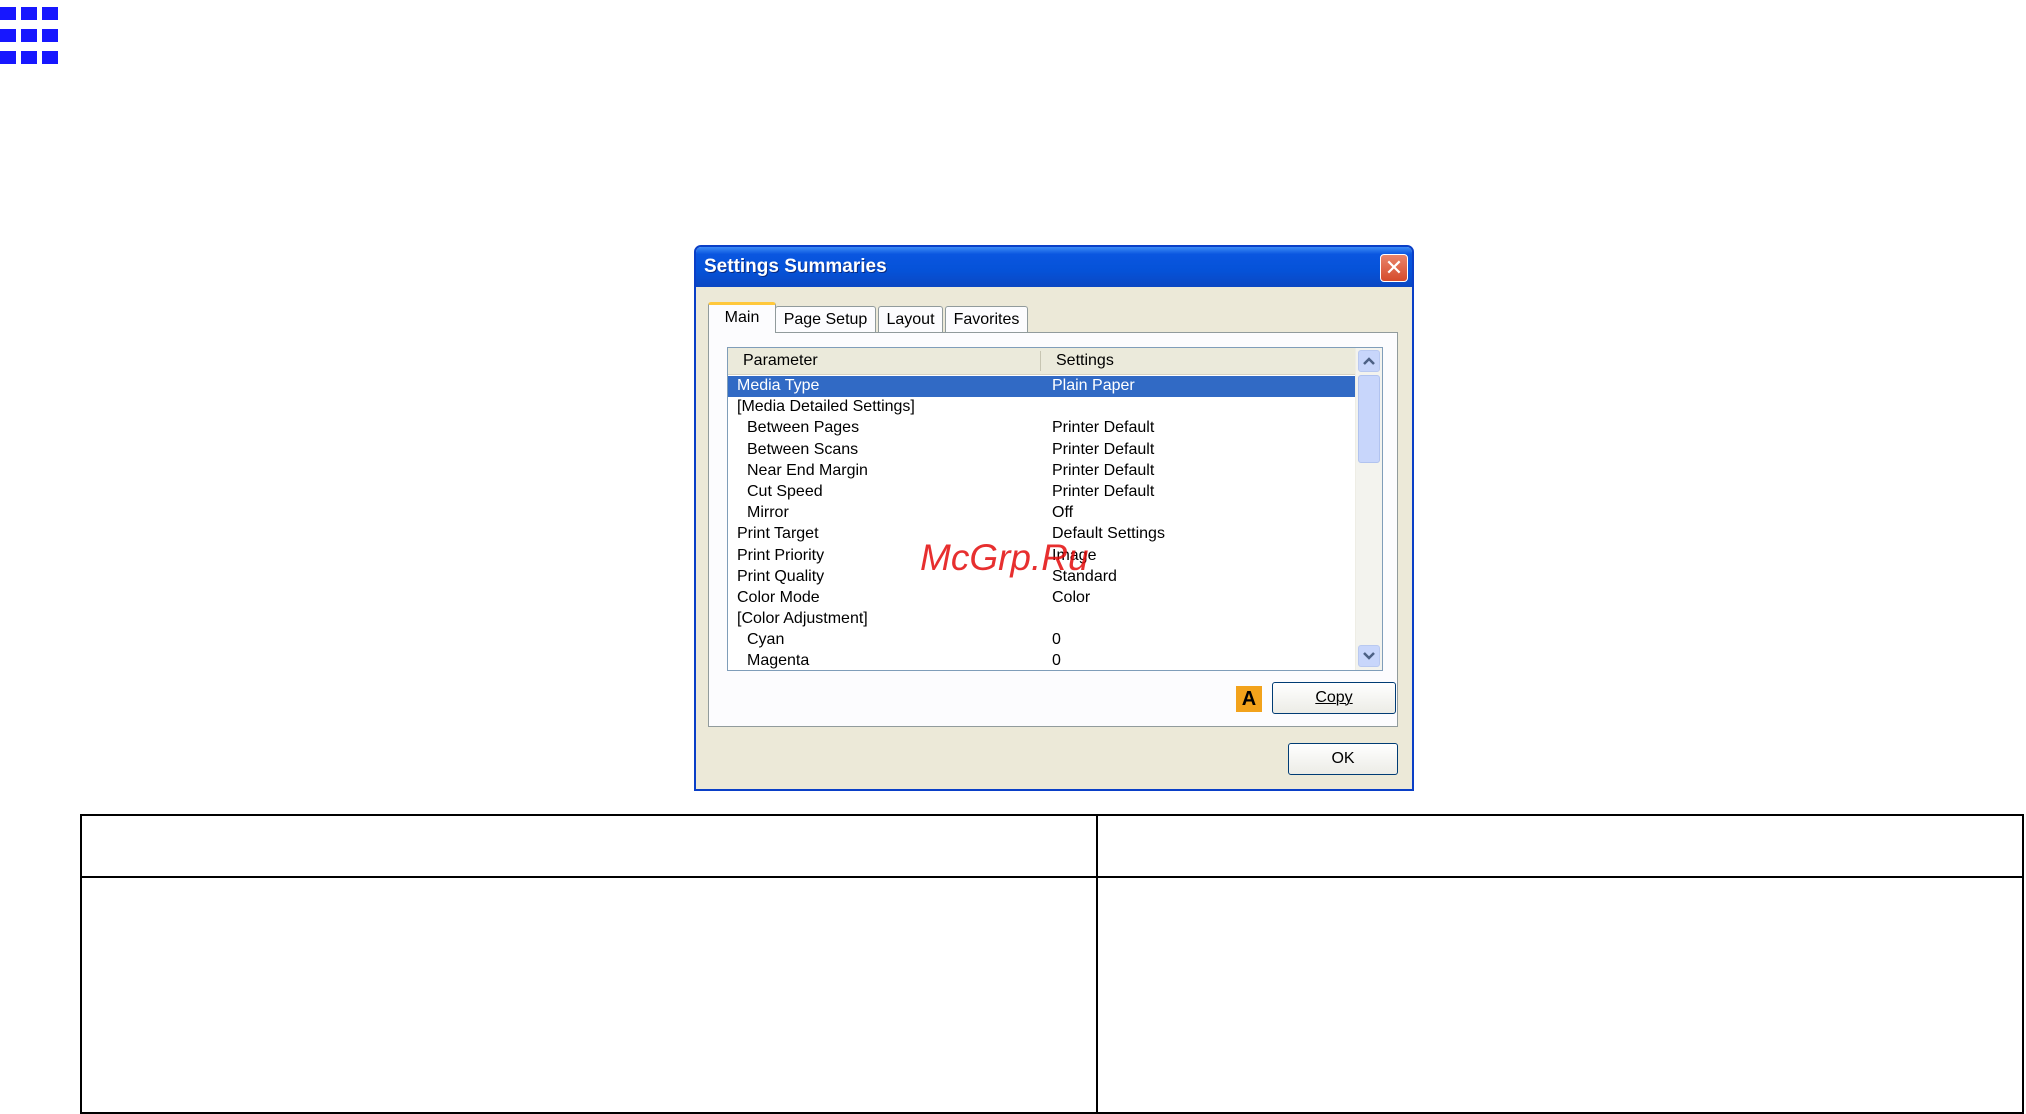 This screenshot has width=2026, height=1114. Describe the element at coordinates (778, 534) in the screenshot. I see `row-parameter: Print Target` at that location.